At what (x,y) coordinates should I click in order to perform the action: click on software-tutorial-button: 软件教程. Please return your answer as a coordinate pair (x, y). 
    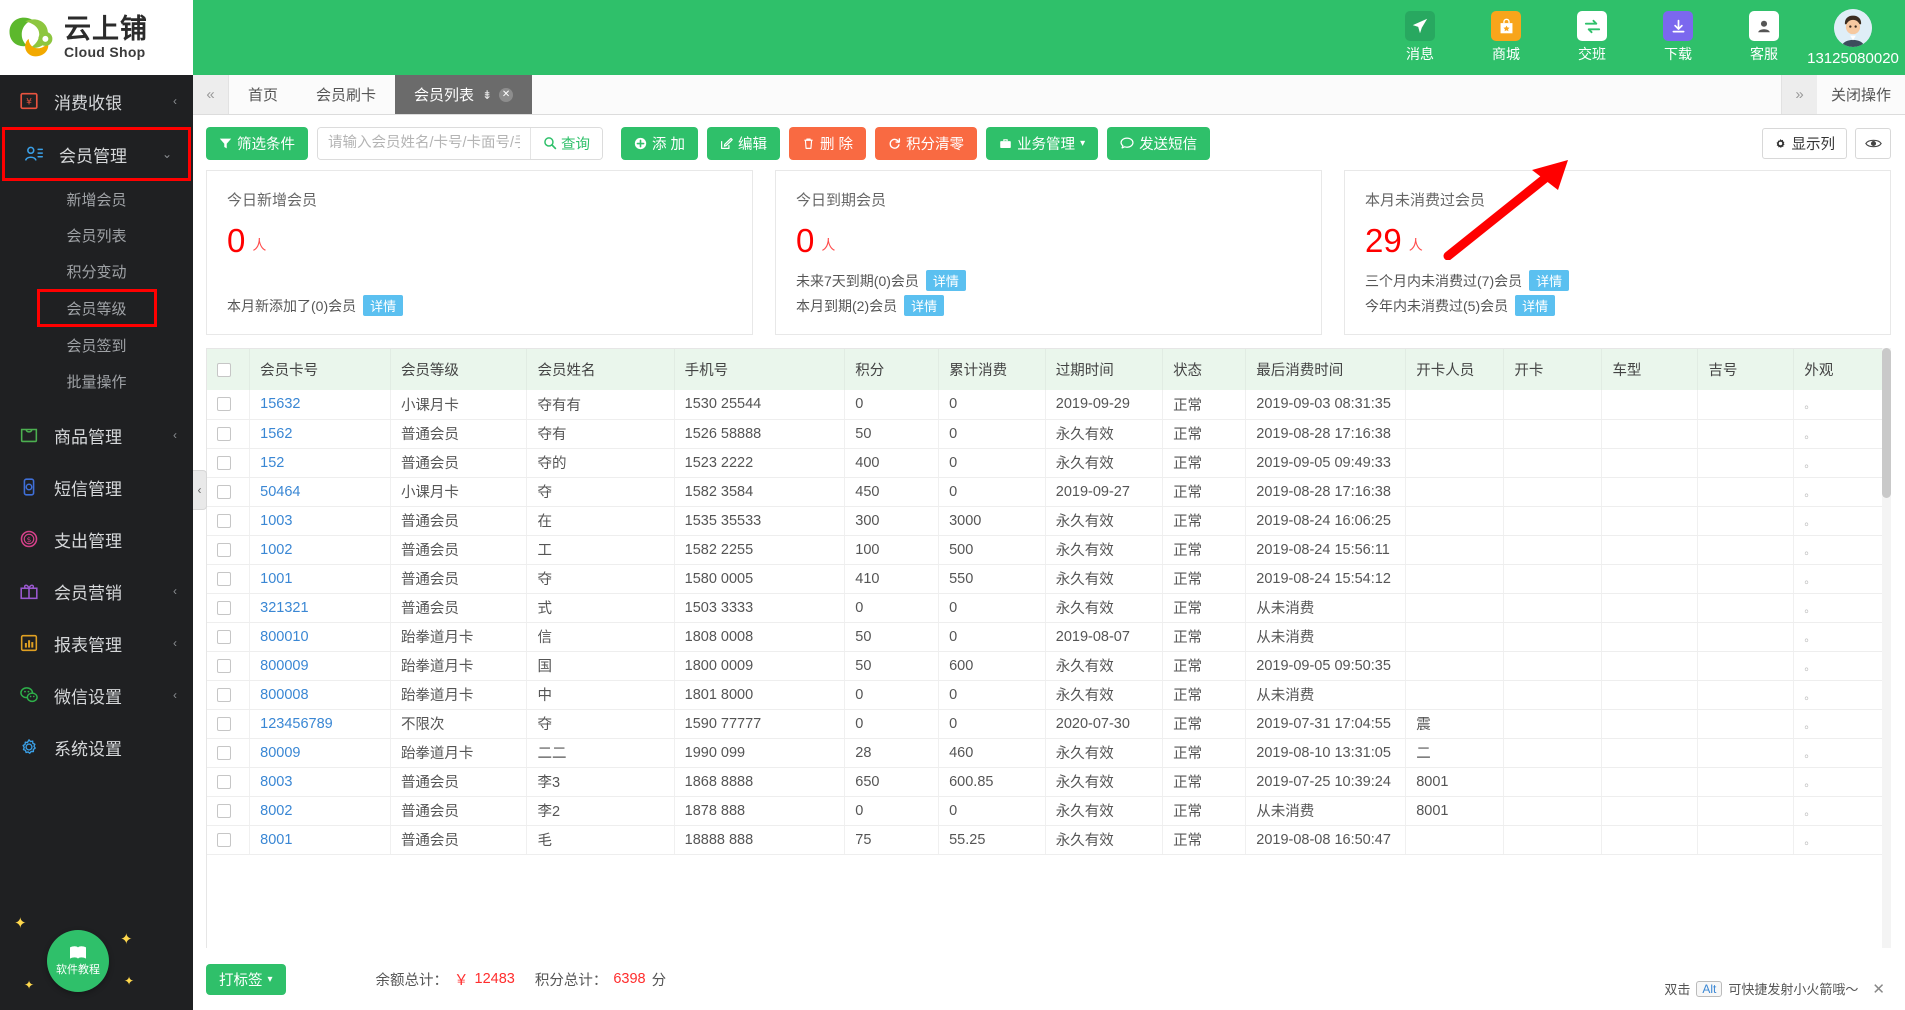
    Looking at the image, I should click on (78, 961).